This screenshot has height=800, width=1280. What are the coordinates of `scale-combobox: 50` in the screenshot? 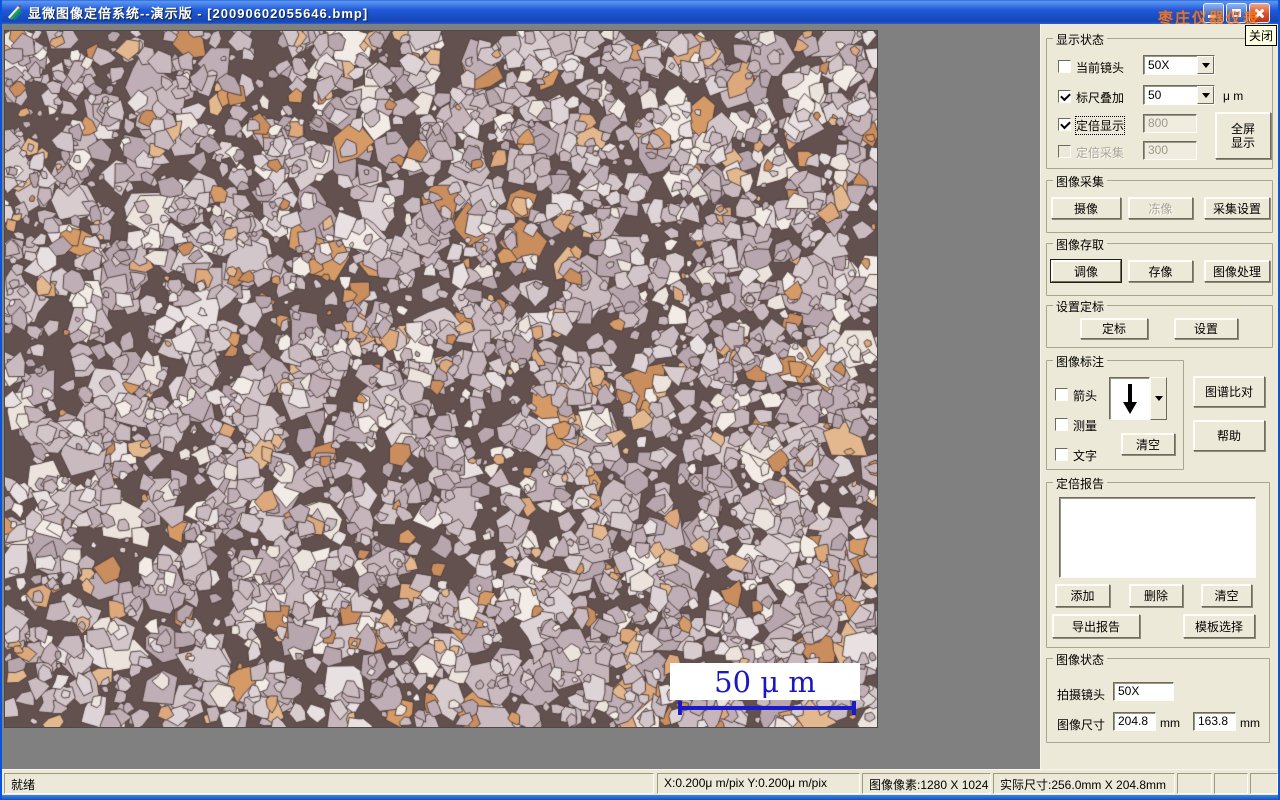 It's located at (1179, 95).